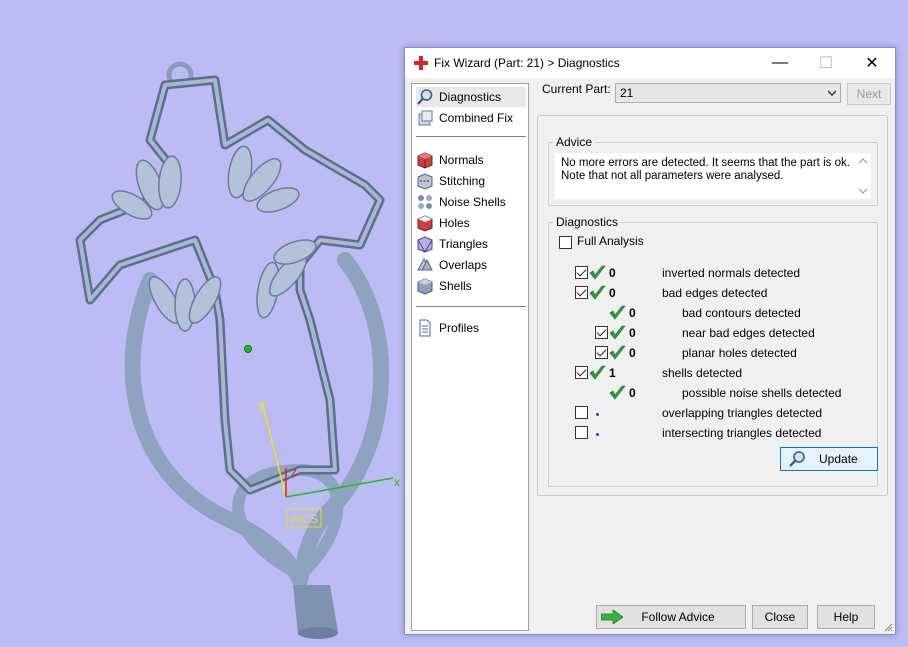 The height and width of the screenshot is (647, 908). Describe the element at coordinates (780, 617) in the screenshot. I see `close-button: Close` at that location.